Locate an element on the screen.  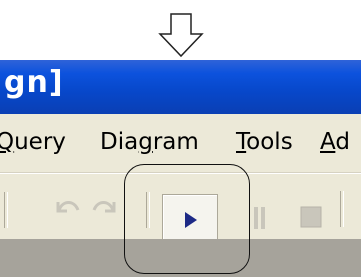
stop-square-icon is located at coordinates (311, 217).